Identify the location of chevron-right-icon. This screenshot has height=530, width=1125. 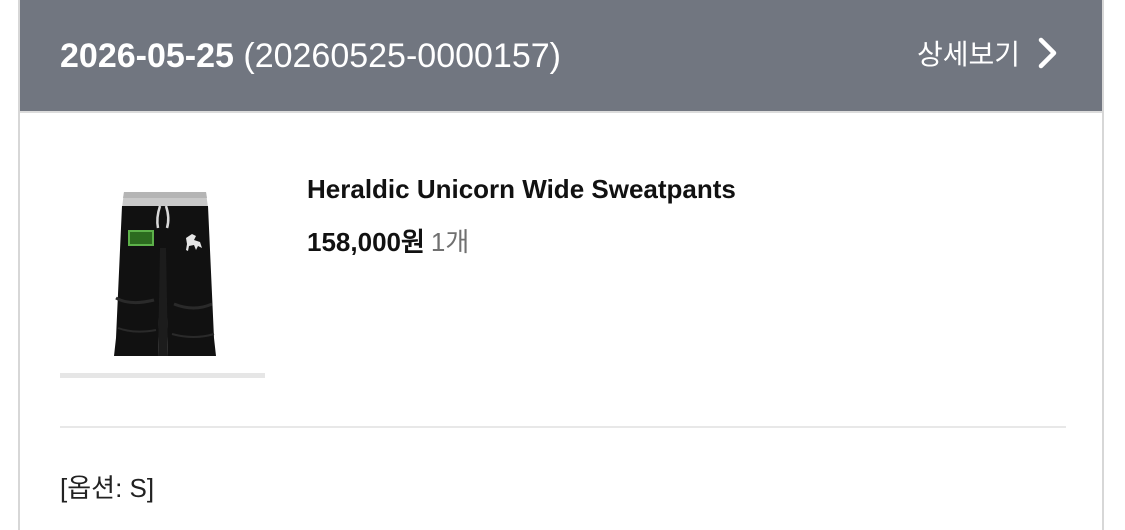
(1048, 53).